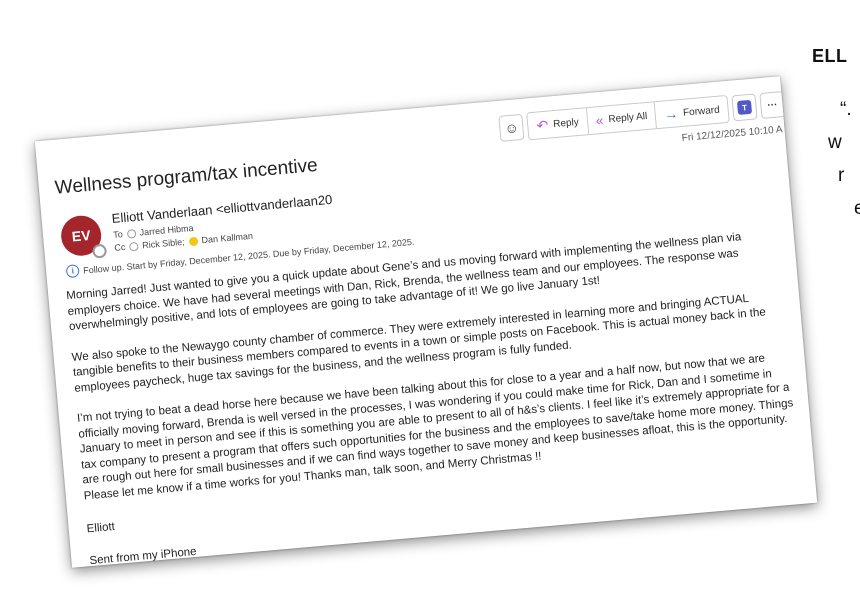 This screenshot has width=860, height=606. What do you see at coordinates (846, 109) in the screenshot?
I see `side-quote-line: “.` at bounding box center [846, 109].